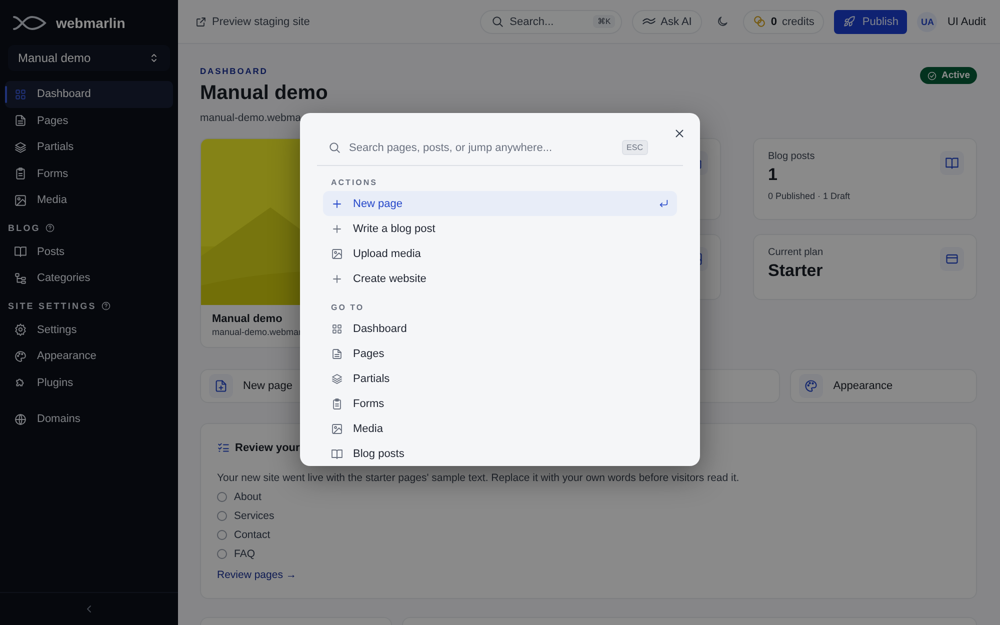  I want to click on coins-icon, so click(759, 21).